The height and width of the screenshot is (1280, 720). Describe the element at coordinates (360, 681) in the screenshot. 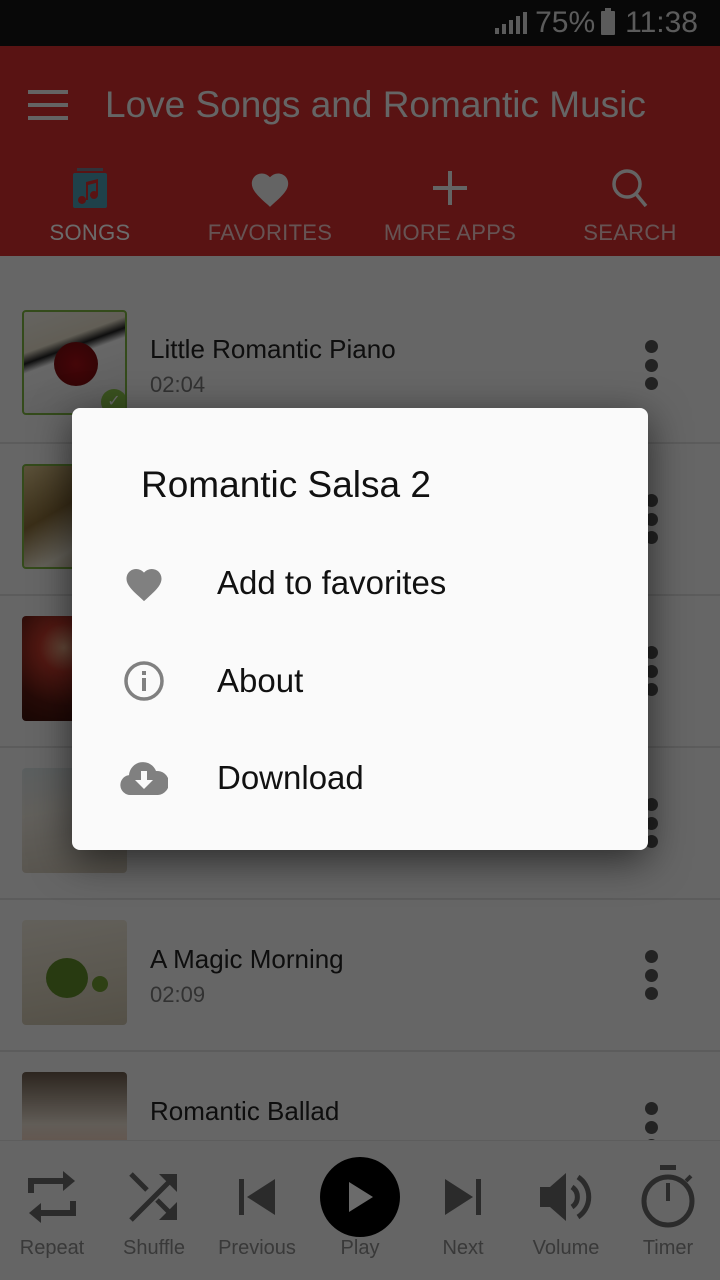

I see `about-option: About` at that location.